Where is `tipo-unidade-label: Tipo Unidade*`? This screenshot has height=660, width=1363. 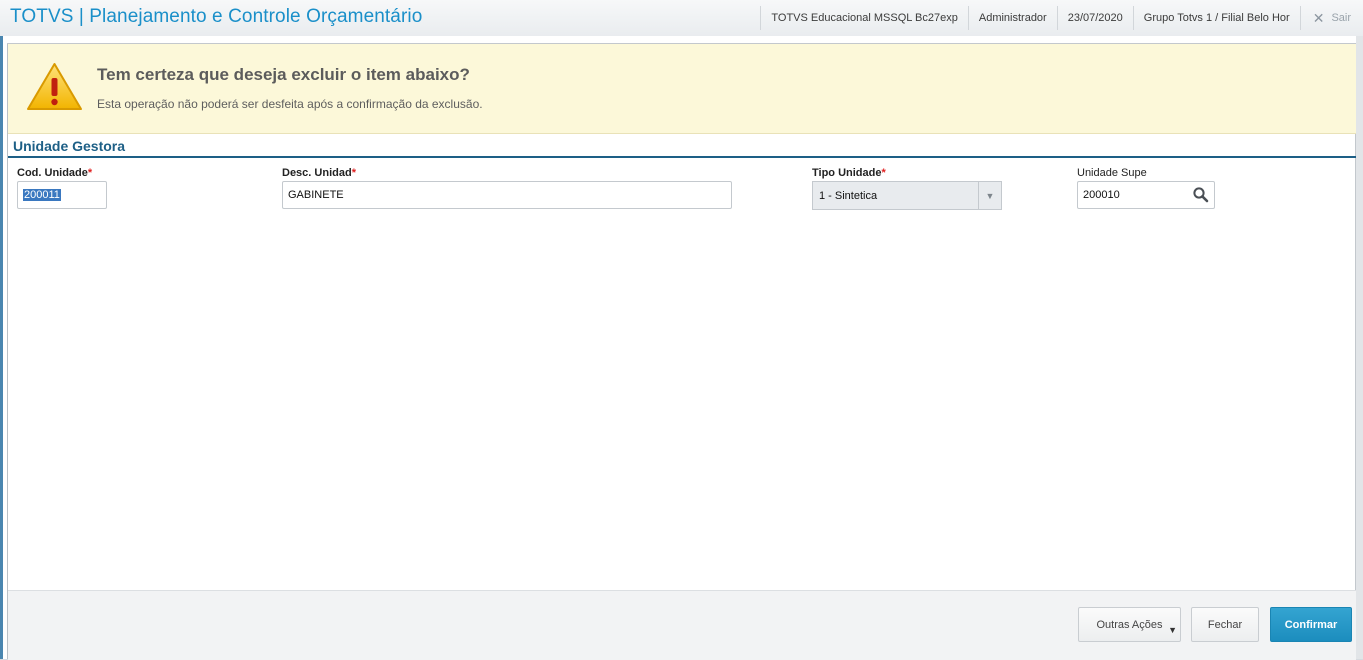
tipo-unidade-label: Tipo Unidade* is located at coordinates (849, 173).